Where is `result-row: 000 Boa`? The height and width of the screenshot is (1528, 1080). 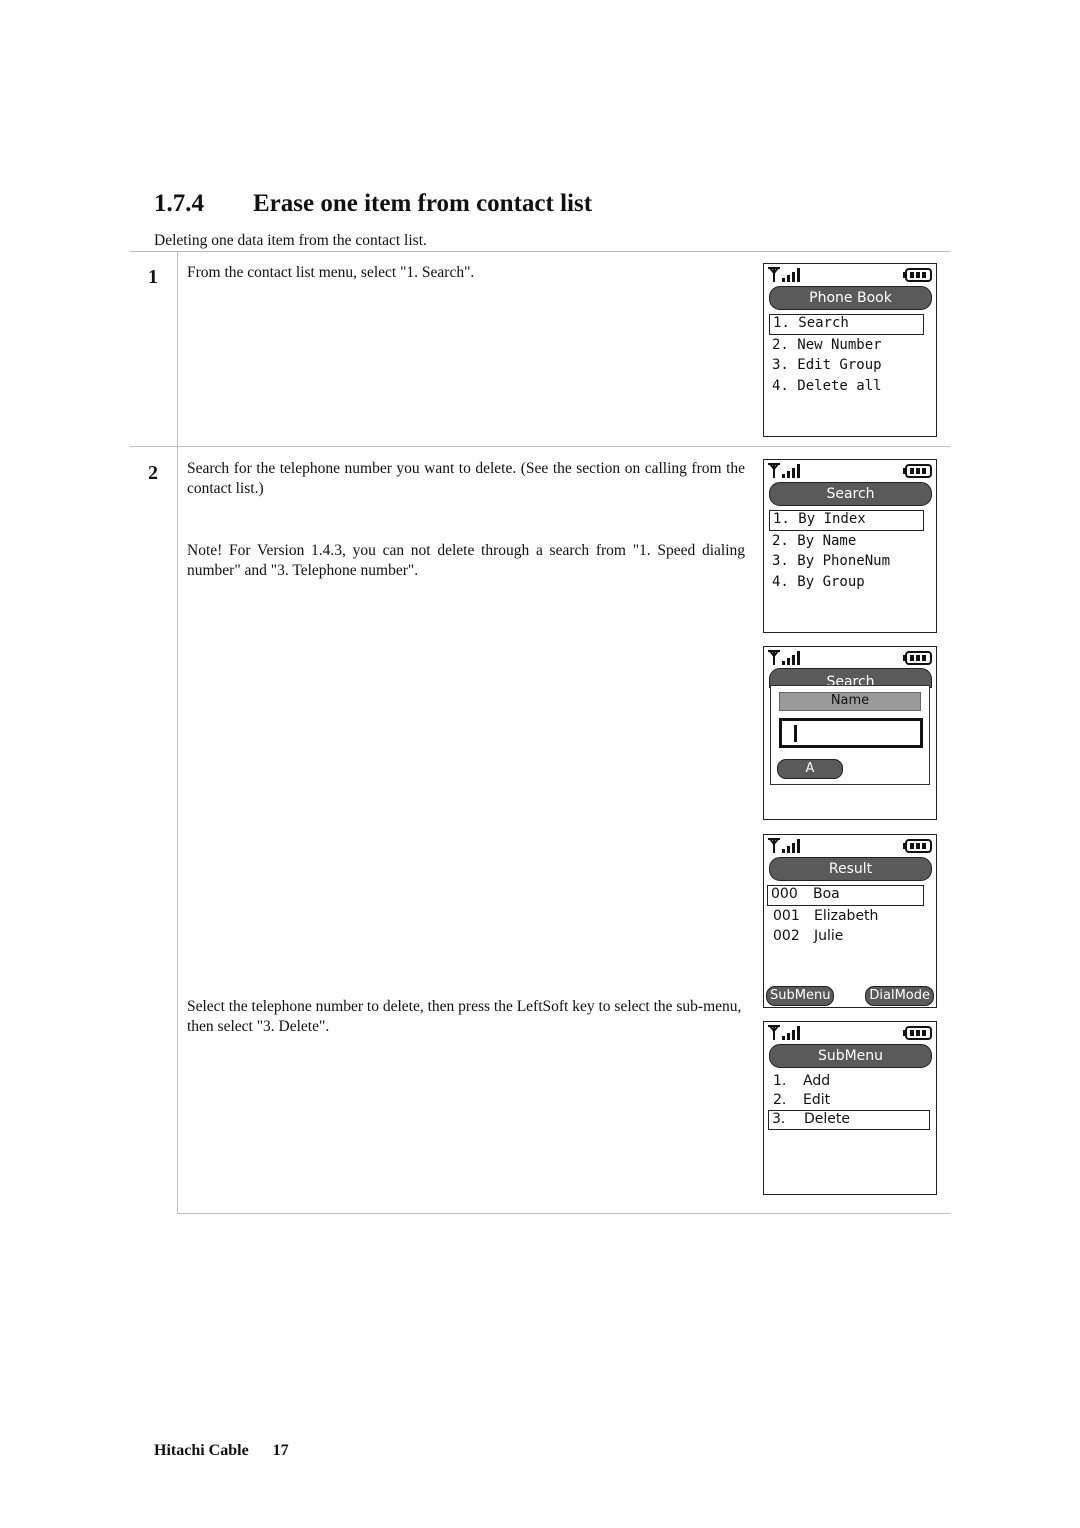 result-row: 000 Boa is located at coordinates (845, 895).